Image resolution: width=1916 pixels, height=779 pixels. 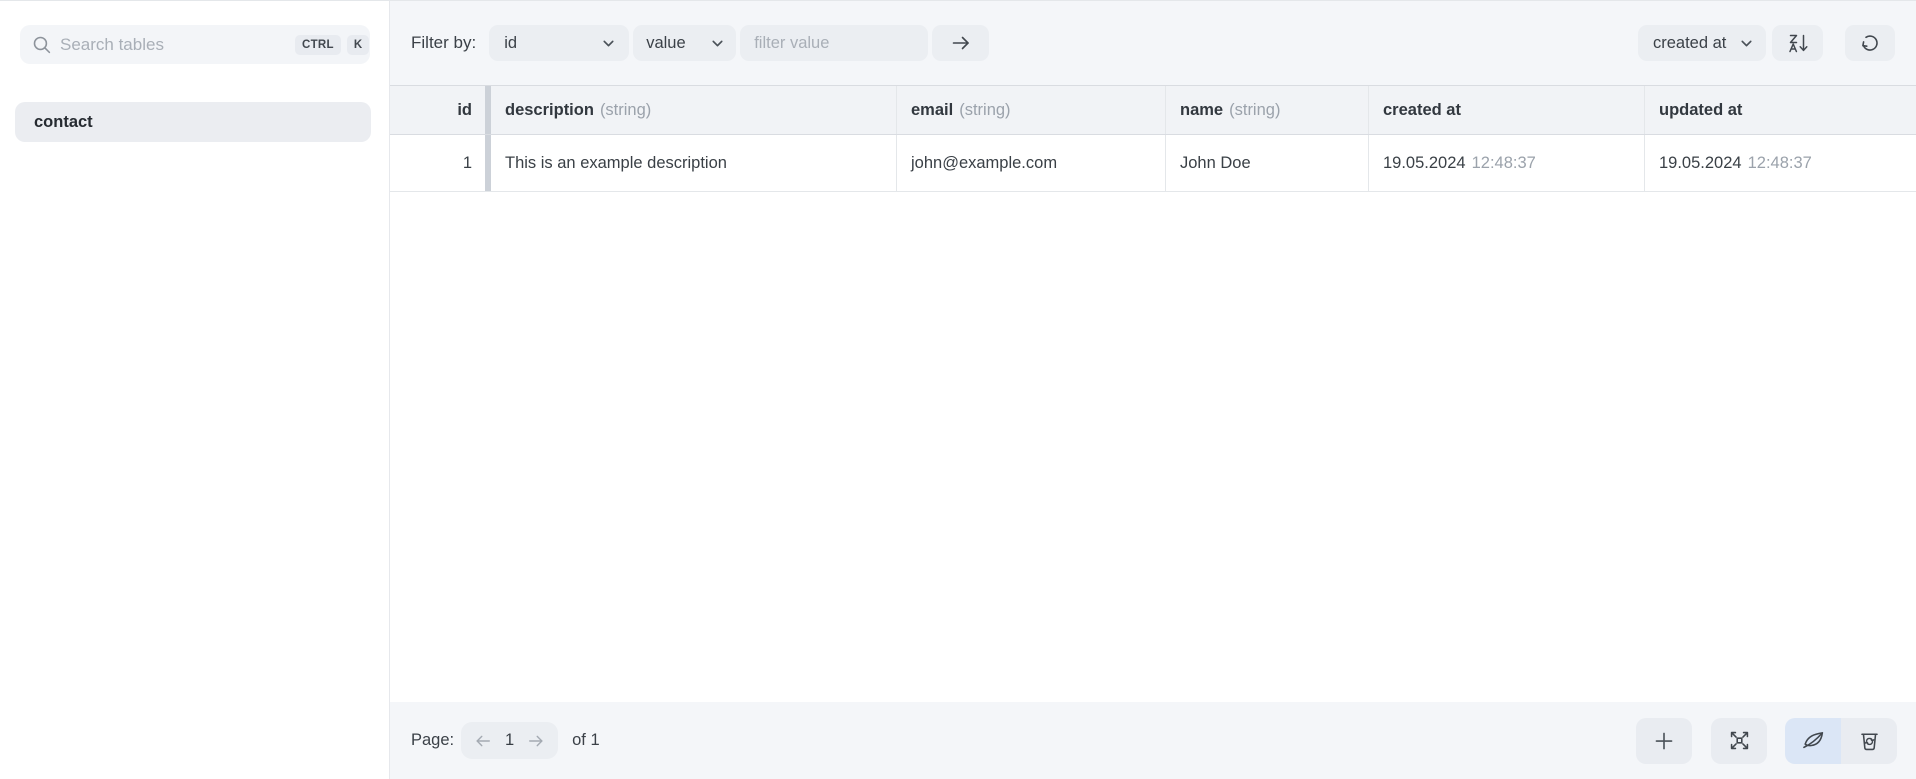 I want to click on refresh-button, so click(x=1870, y=43).